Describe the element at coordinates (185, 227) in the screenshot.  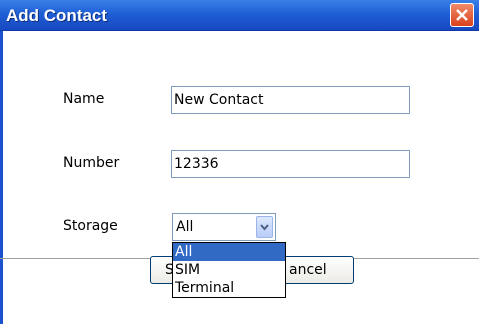
I see `storage-select-value: All` at that location.